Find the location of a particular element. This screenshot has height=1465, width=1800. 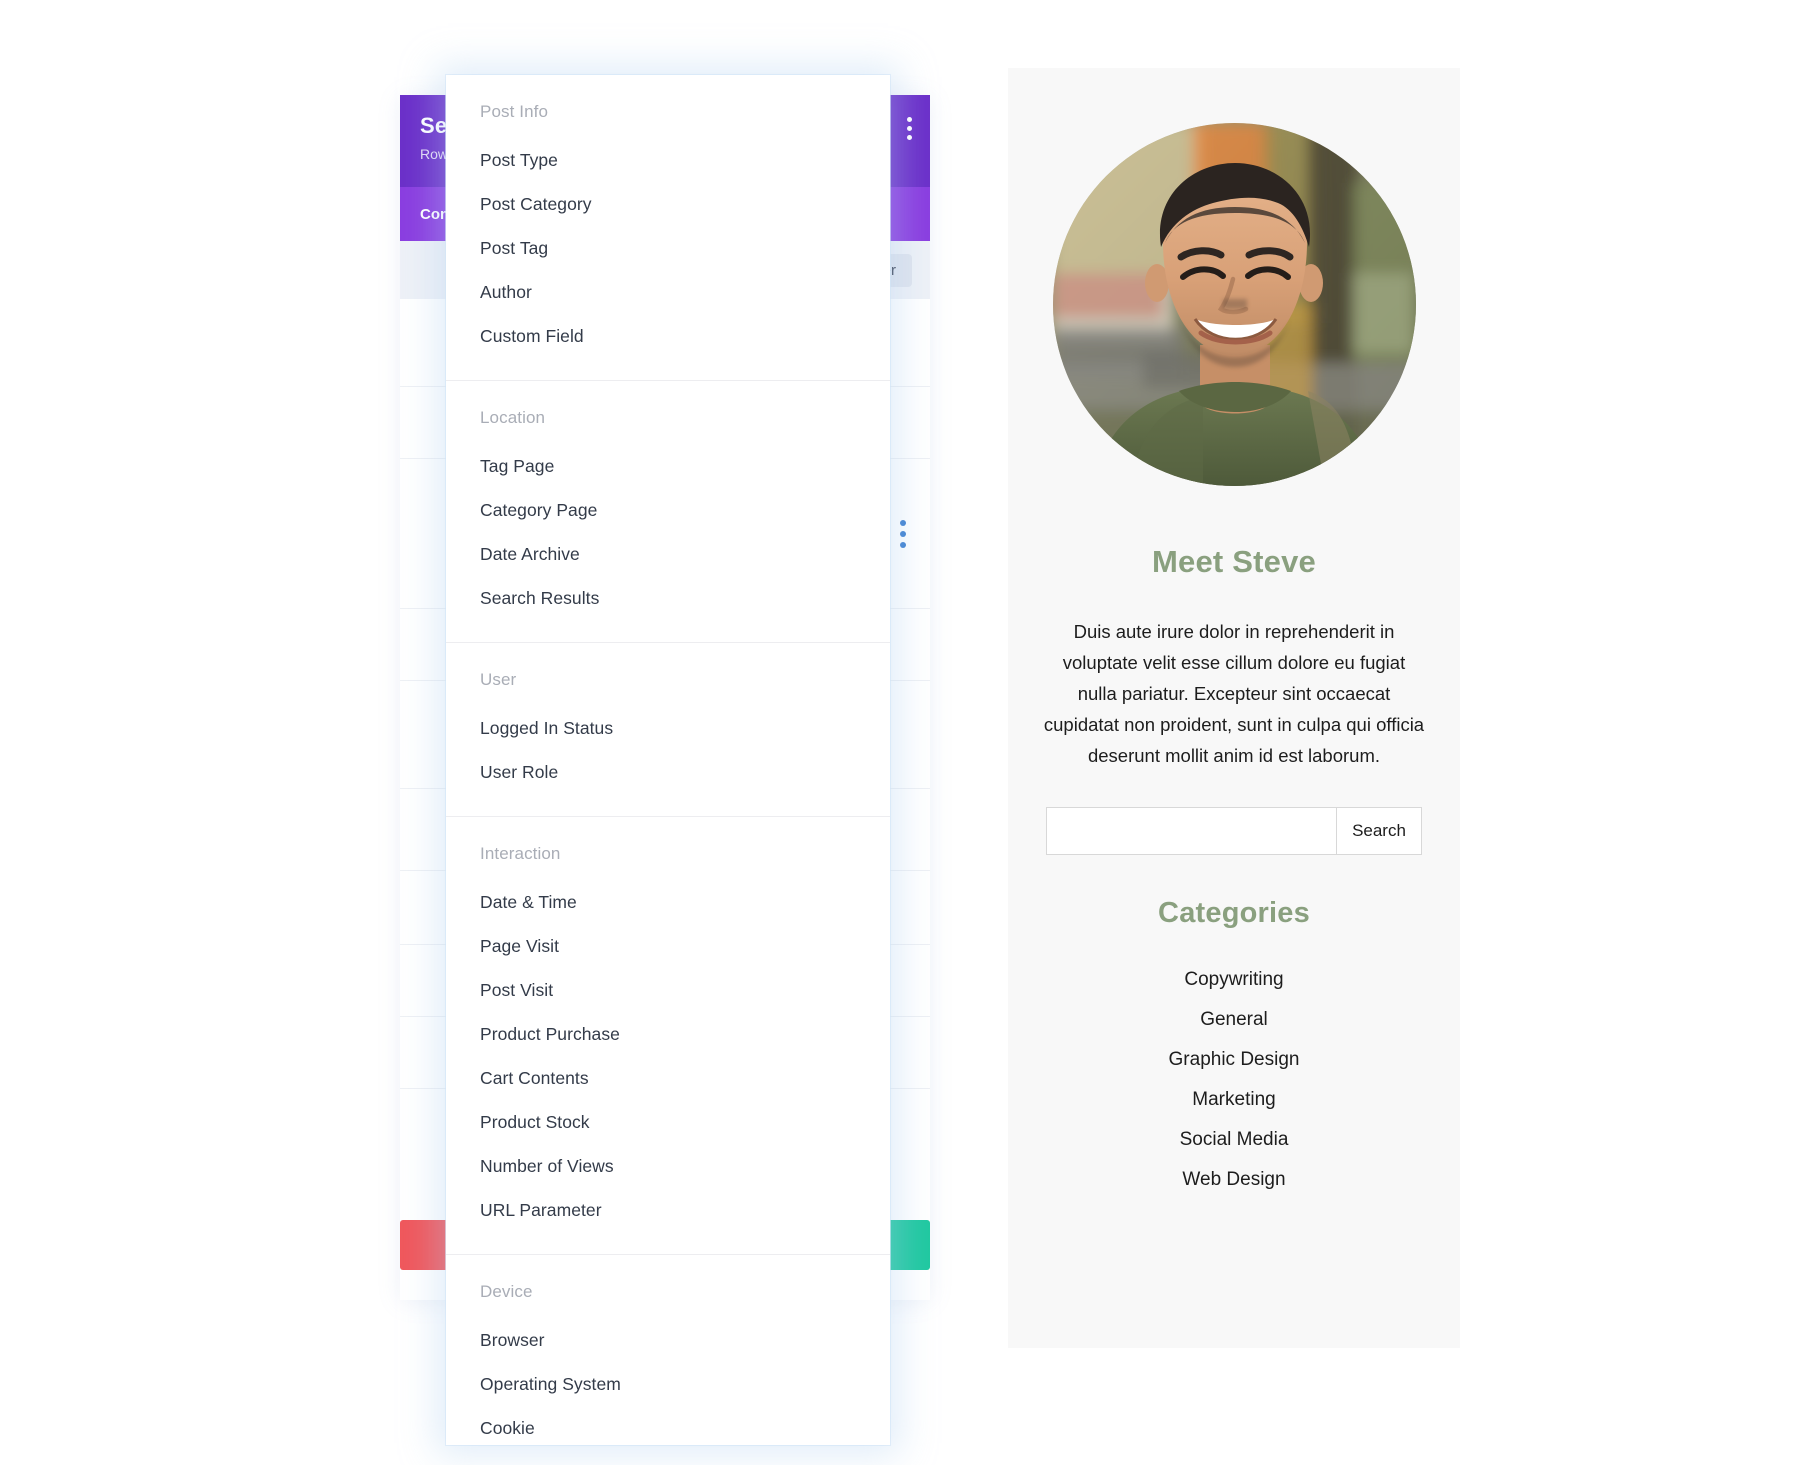

menu-item-cart-contents: Cart Contents is located at coordinates (668, 1078).